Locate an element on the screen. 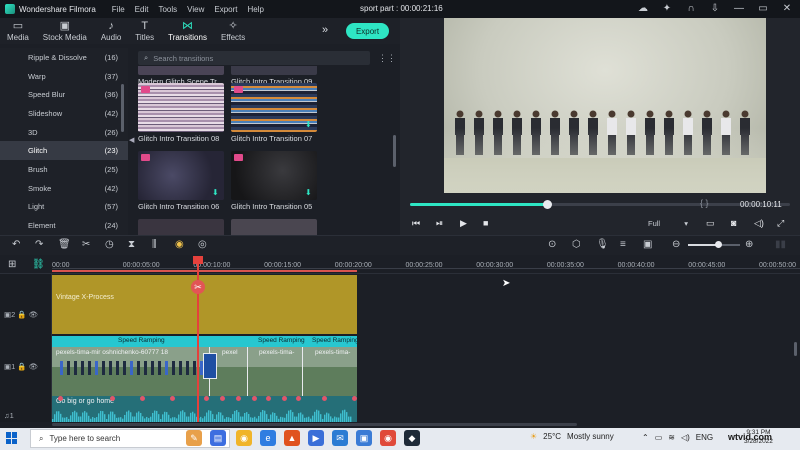  mic-icon: 🎙 is located at coordinates (602, 245).